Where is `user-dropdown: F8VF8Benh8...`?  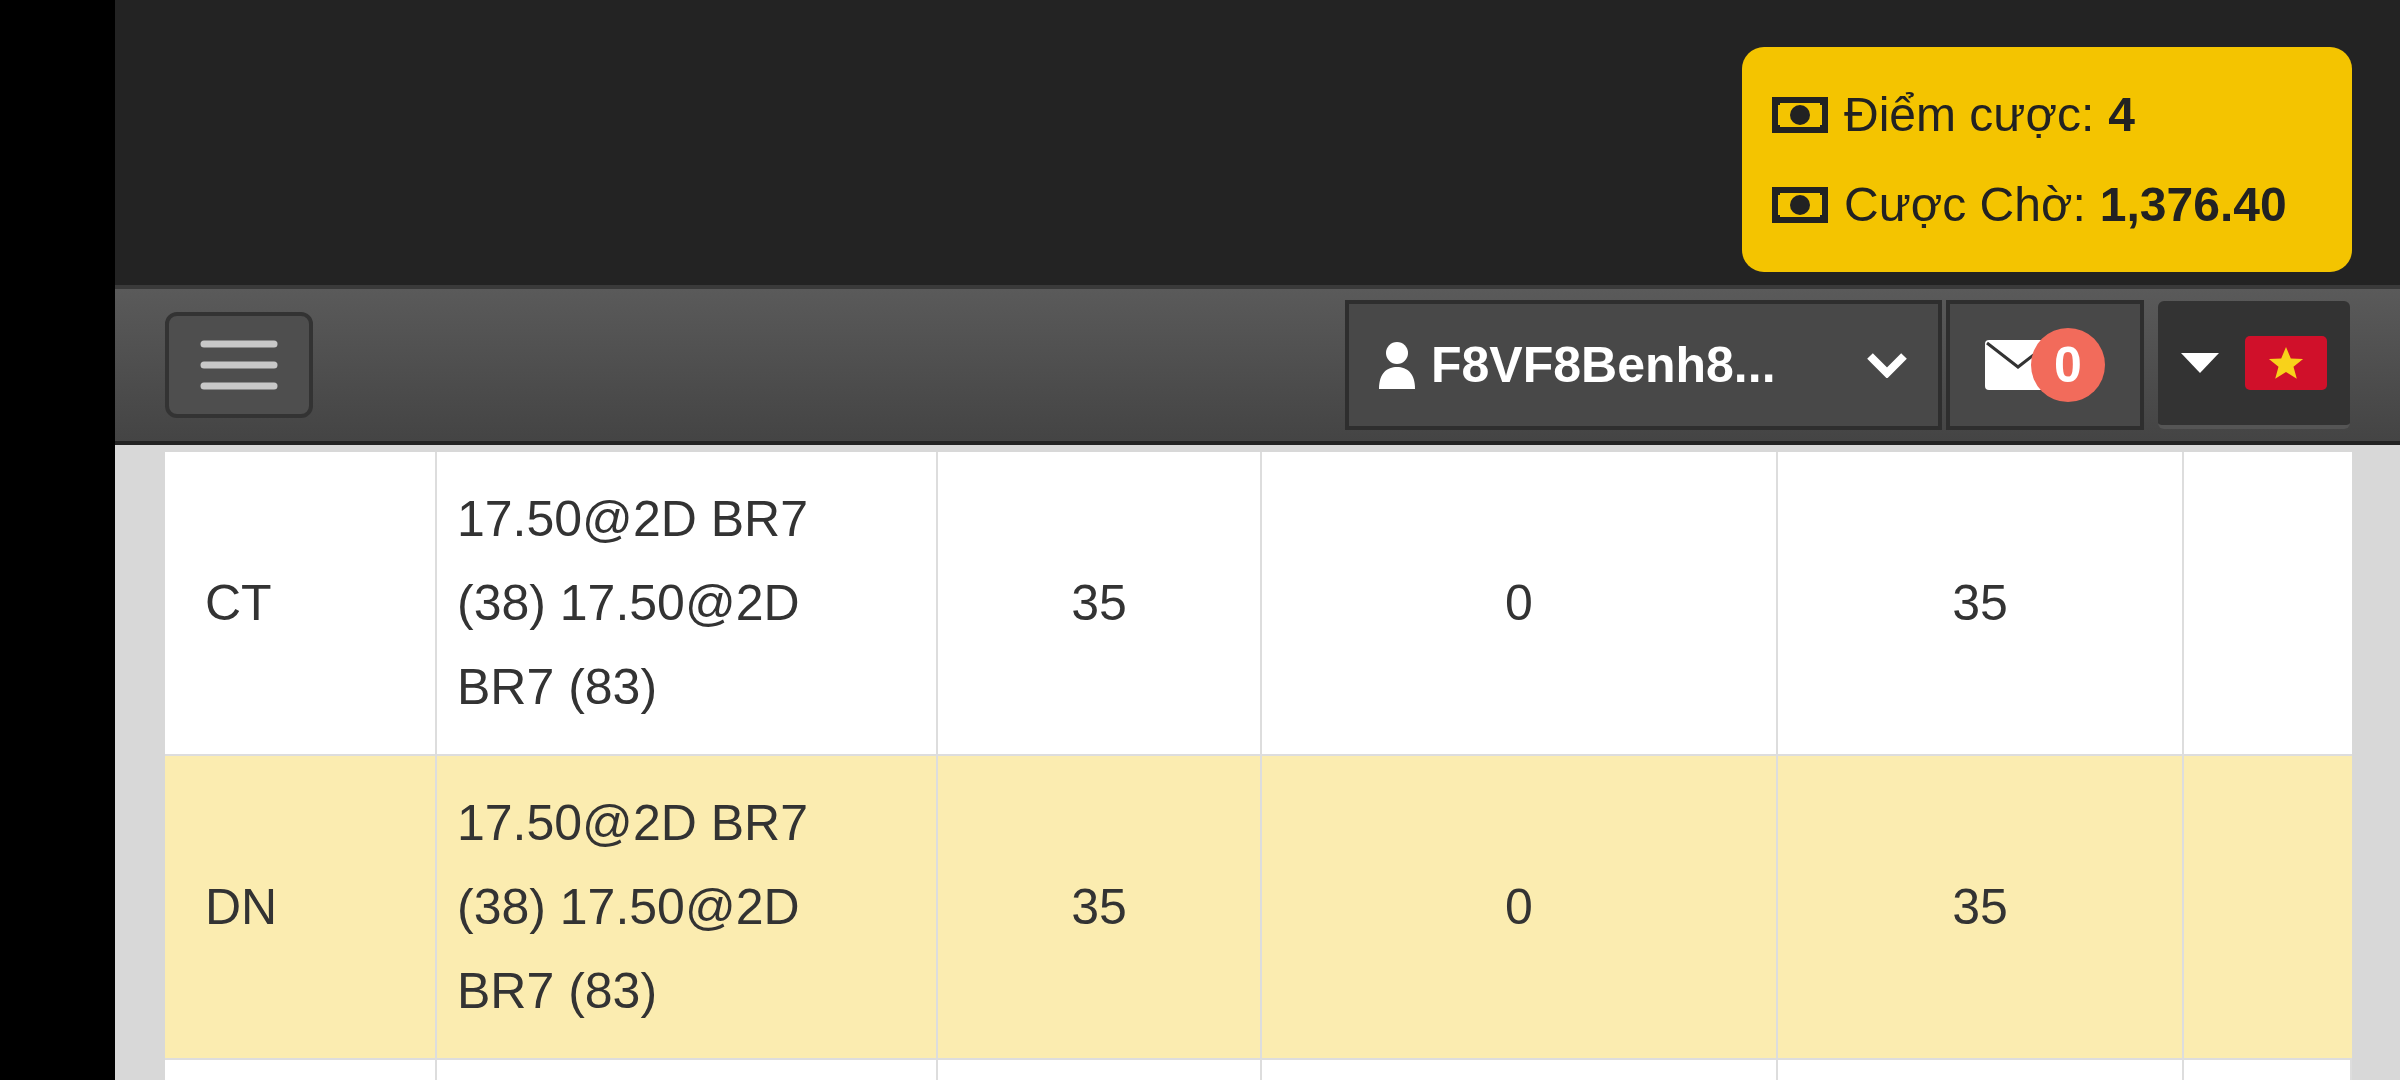
user-dropdown: F8VF8Benh8... is located at coordinates (1643, 365).